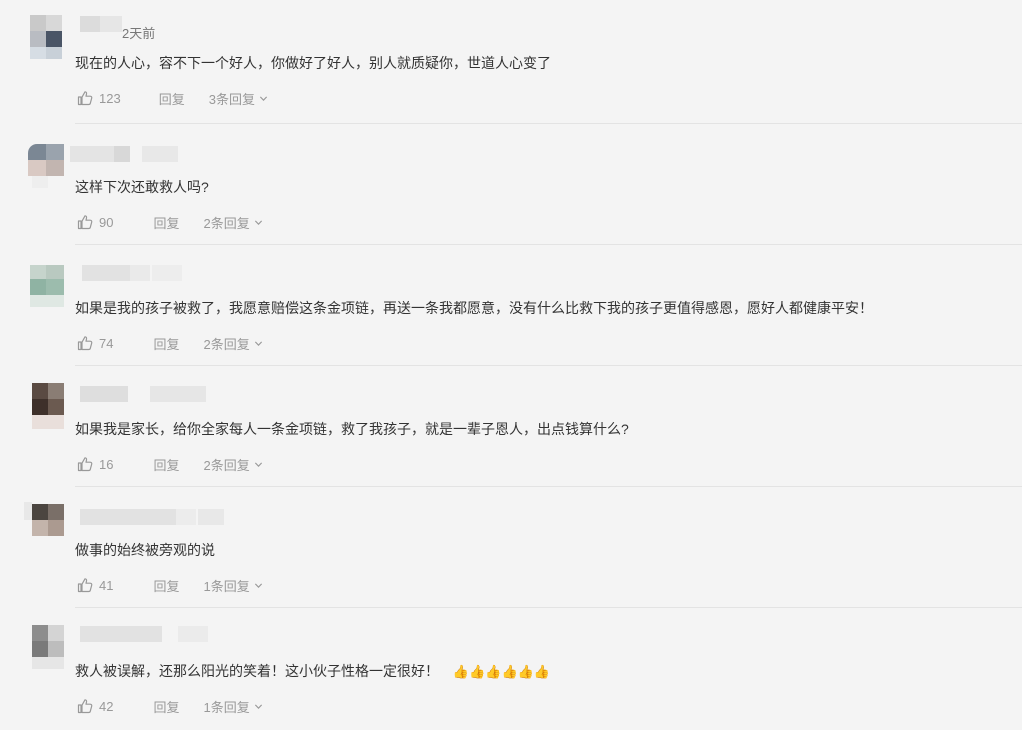  What do you see at coordinates (142, 187) in the screenshot?
I see `comment-text: 这样下次还敢救人吗?` at bounding box center [142, 187].